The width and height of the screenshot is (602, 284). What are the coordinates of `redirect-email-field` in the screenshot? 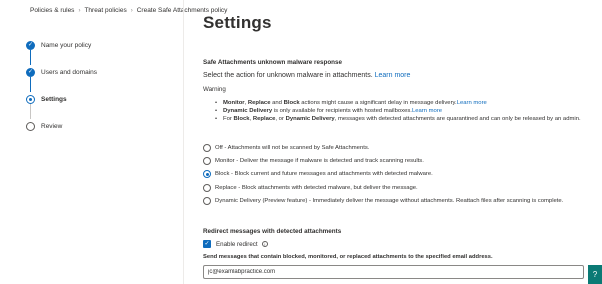 It's located at (393, 272).